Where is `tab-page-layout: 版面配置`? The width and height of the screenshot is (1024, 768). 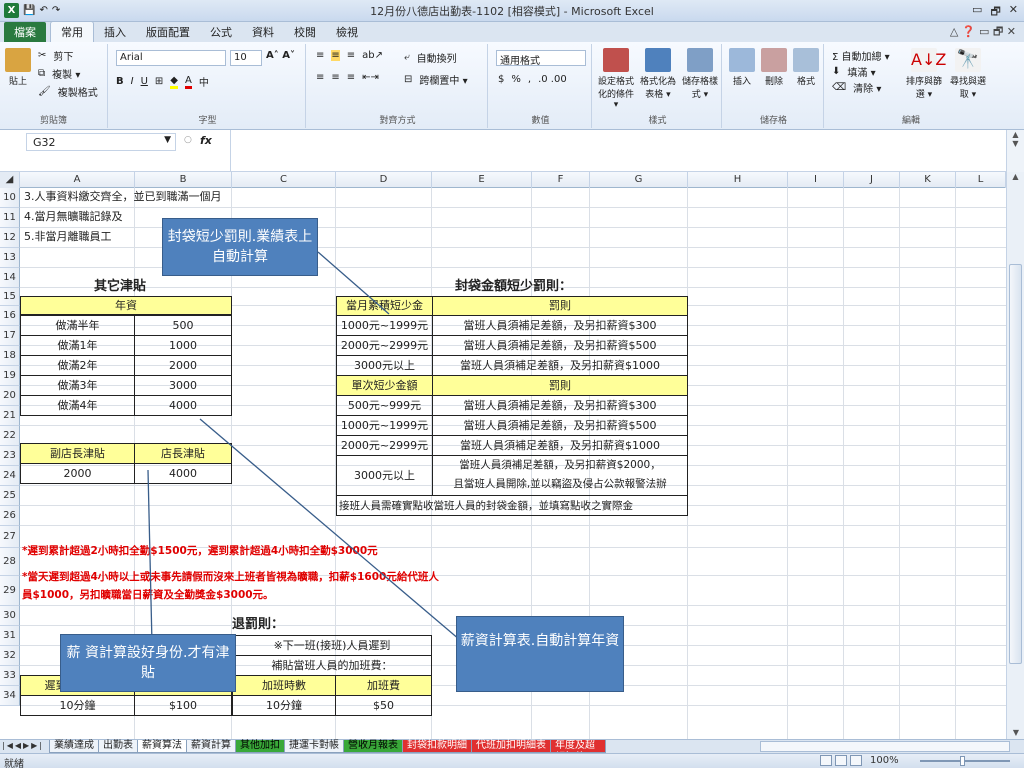
tab-page-layout: 版面配置 is located at coordinates (168, 32).